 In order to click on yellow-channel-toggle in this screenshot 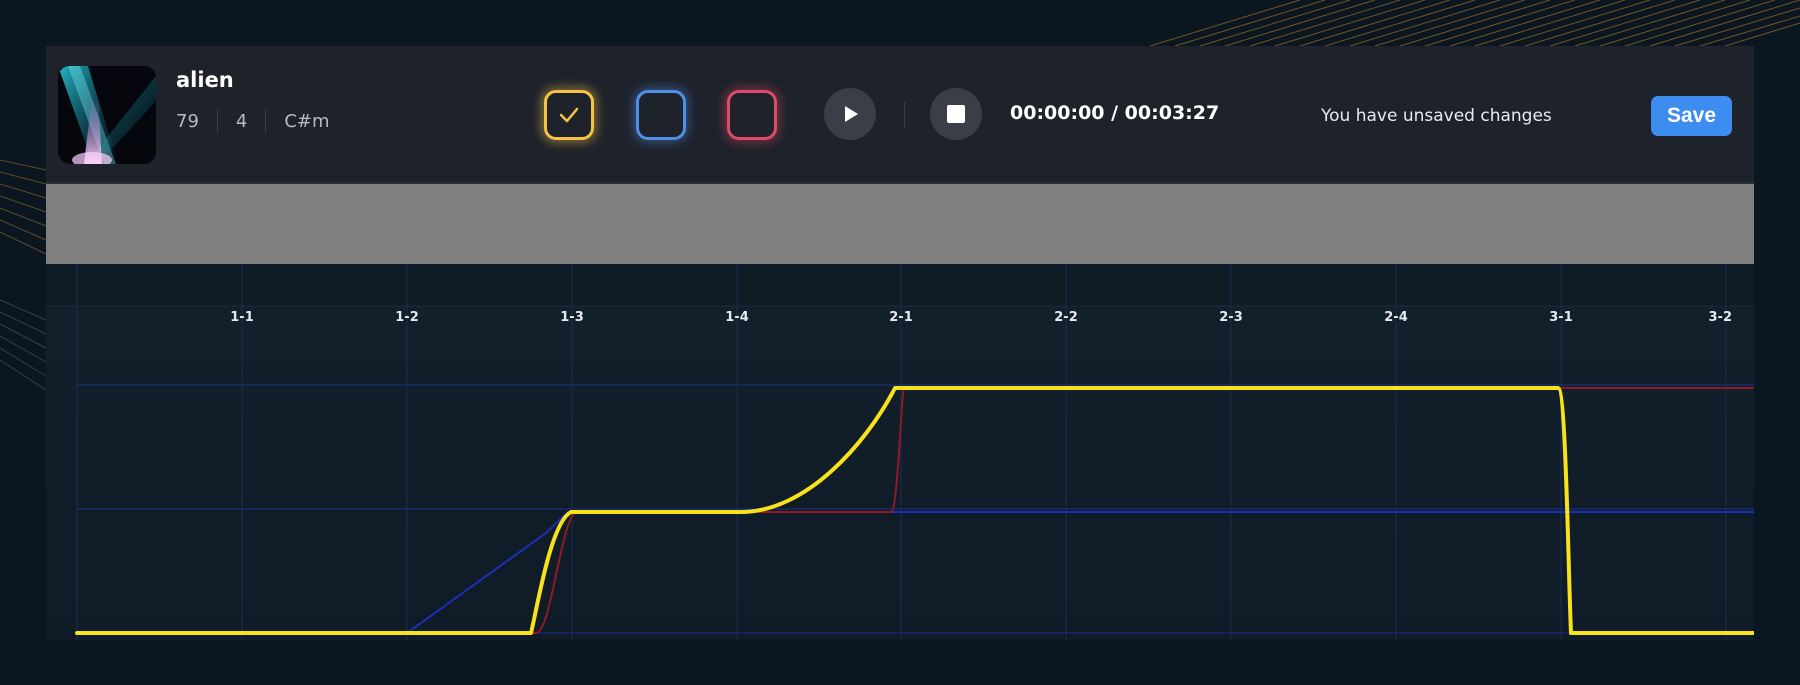, I will do `click(569, 115)`.